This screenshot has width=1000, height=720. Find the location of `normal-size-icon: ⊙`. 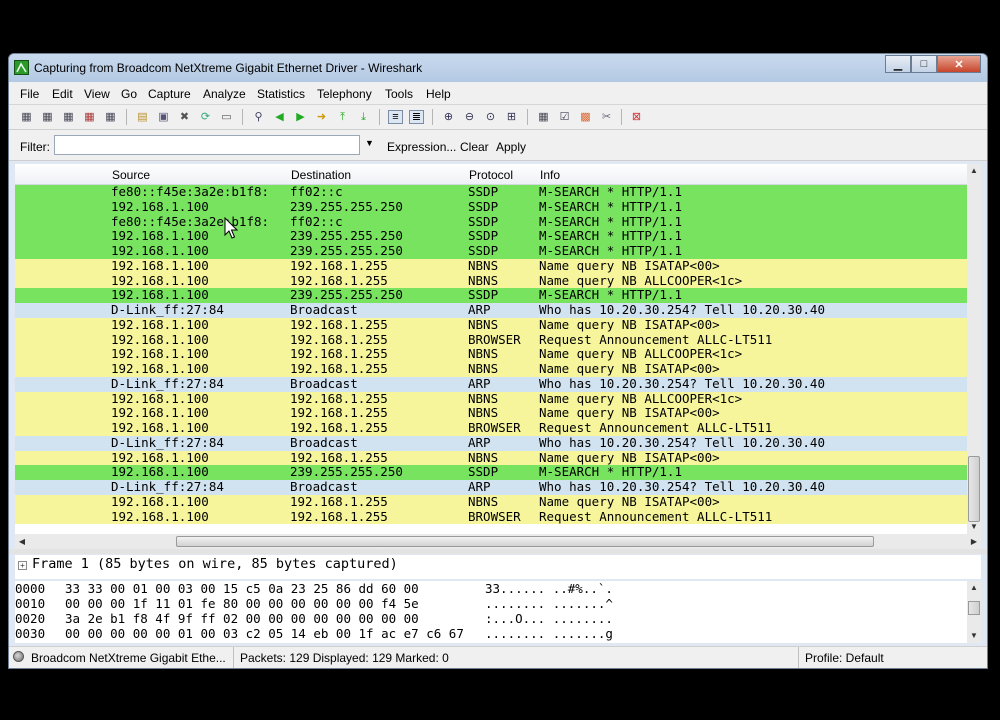

normal-size-icon: ⊙ is located at coordinates (490, 117).